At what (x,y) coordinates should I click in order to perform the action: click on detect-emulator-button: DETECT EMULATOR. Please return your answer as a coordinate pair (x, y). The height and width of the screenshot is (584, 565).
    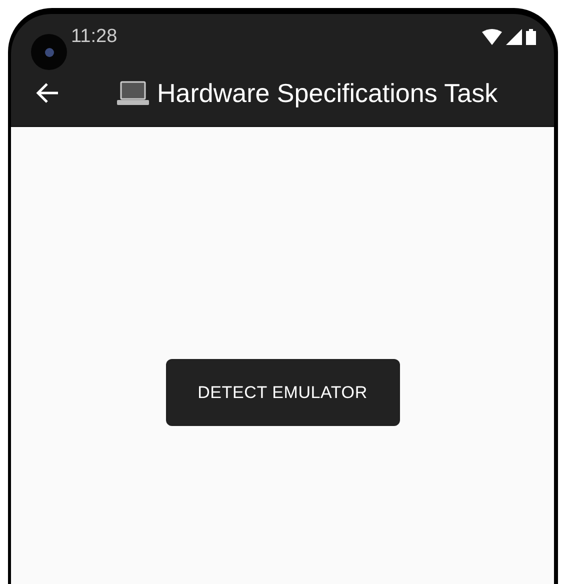
    Looking at the image, I should click on (283, 392).